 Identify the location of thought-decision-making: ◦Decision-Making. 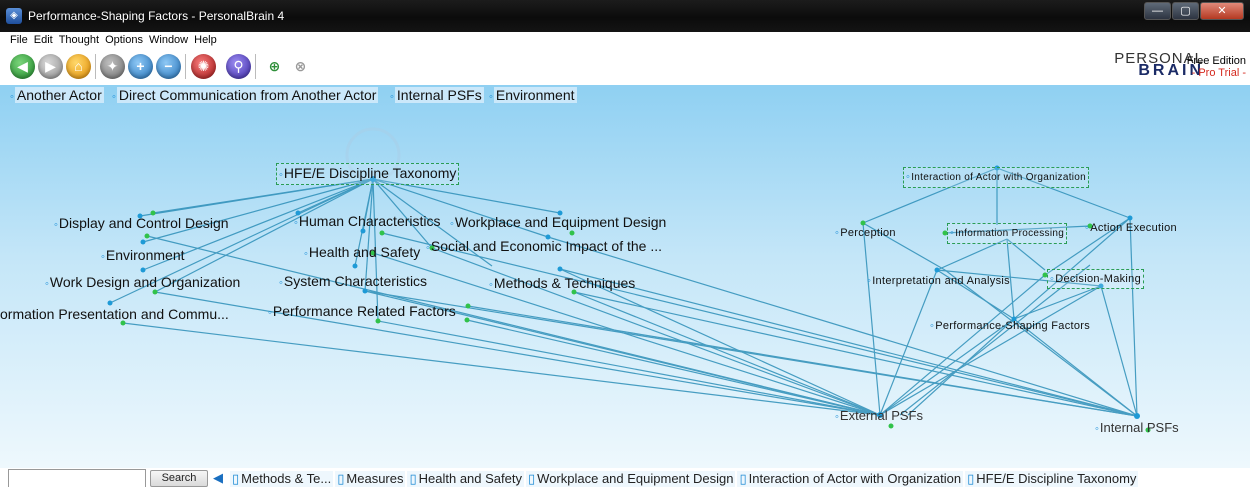
(1096, 279).